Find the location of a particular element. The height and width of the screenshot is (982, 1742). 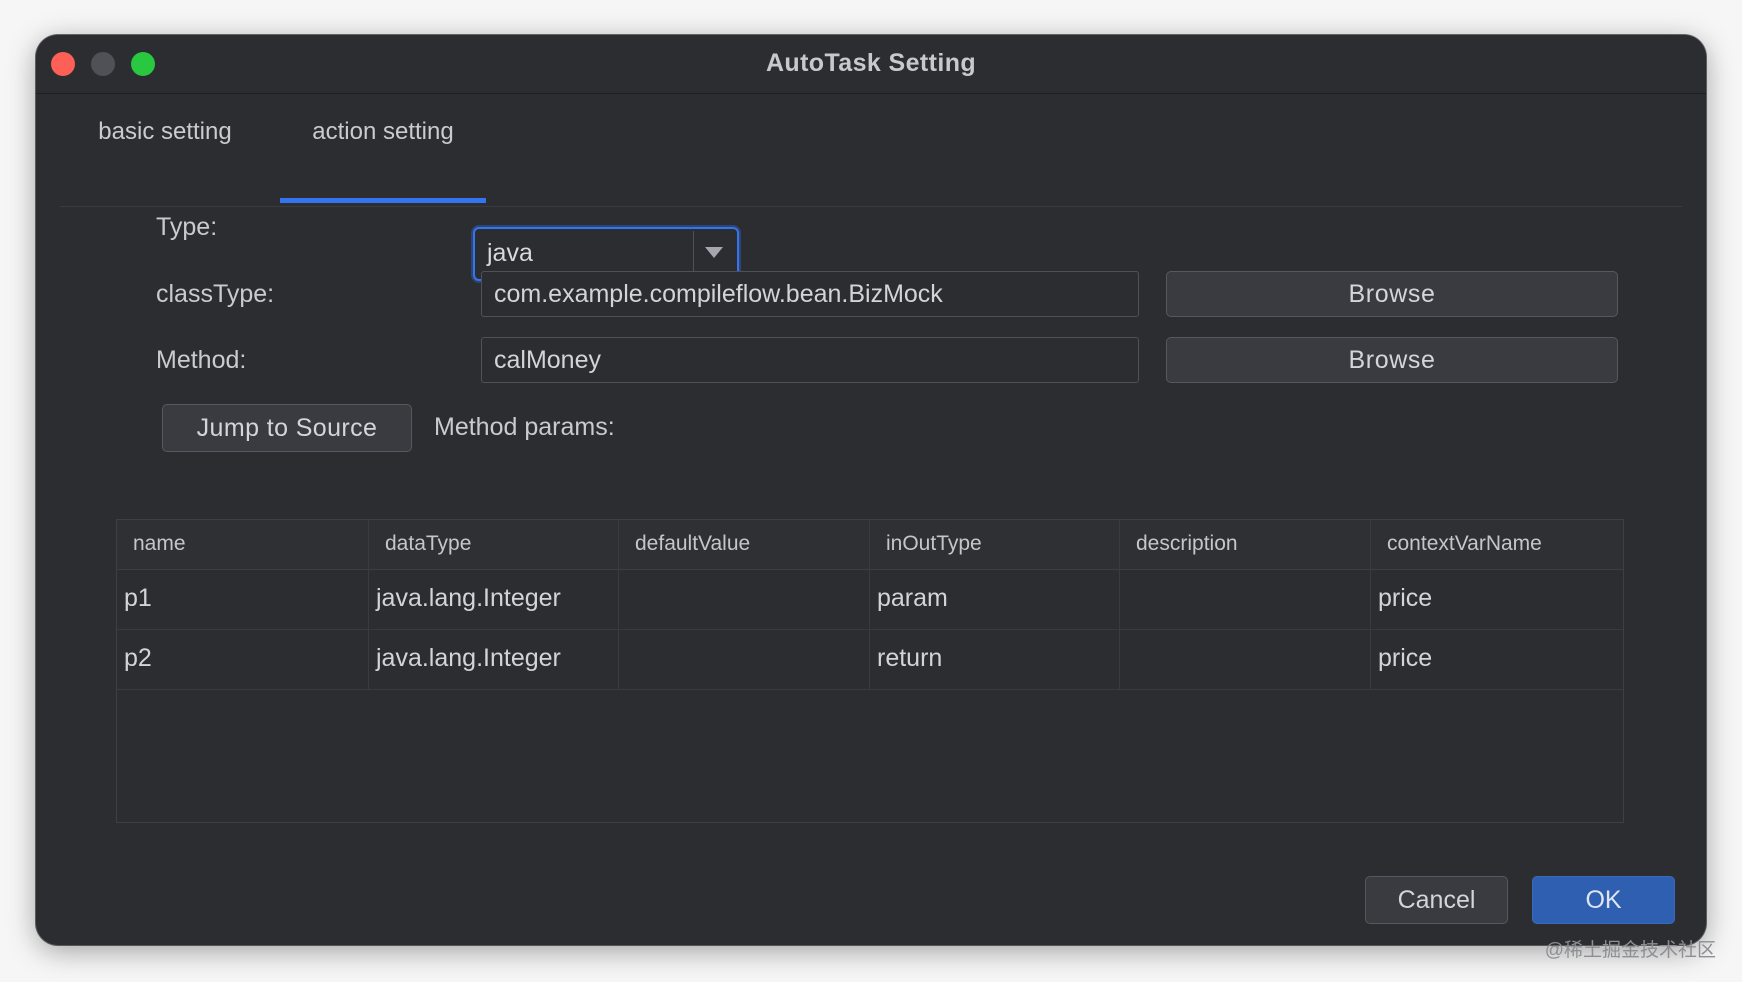

method-params-label: Method params: is located at coordinates (524, 427).